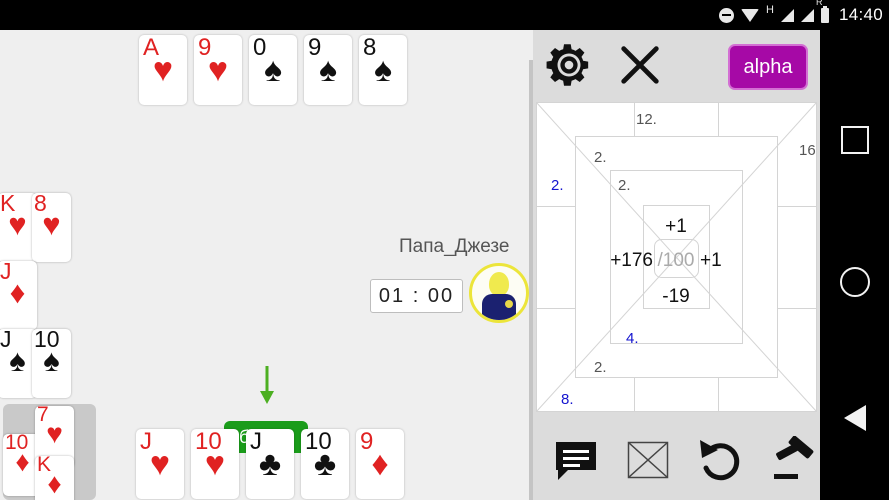  Describe the element at coordinates (794, 460) in the screenshot. I see `gavel-icon` at that location.